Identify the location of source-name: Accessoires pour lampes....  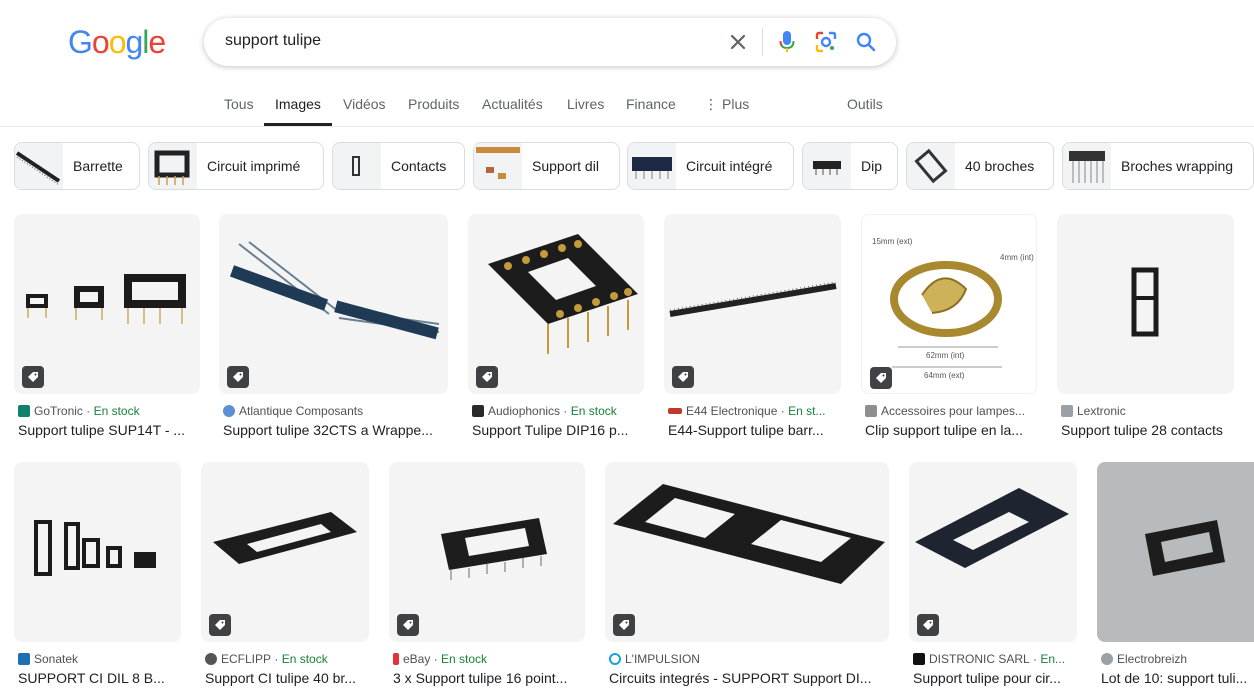
(953, 411).